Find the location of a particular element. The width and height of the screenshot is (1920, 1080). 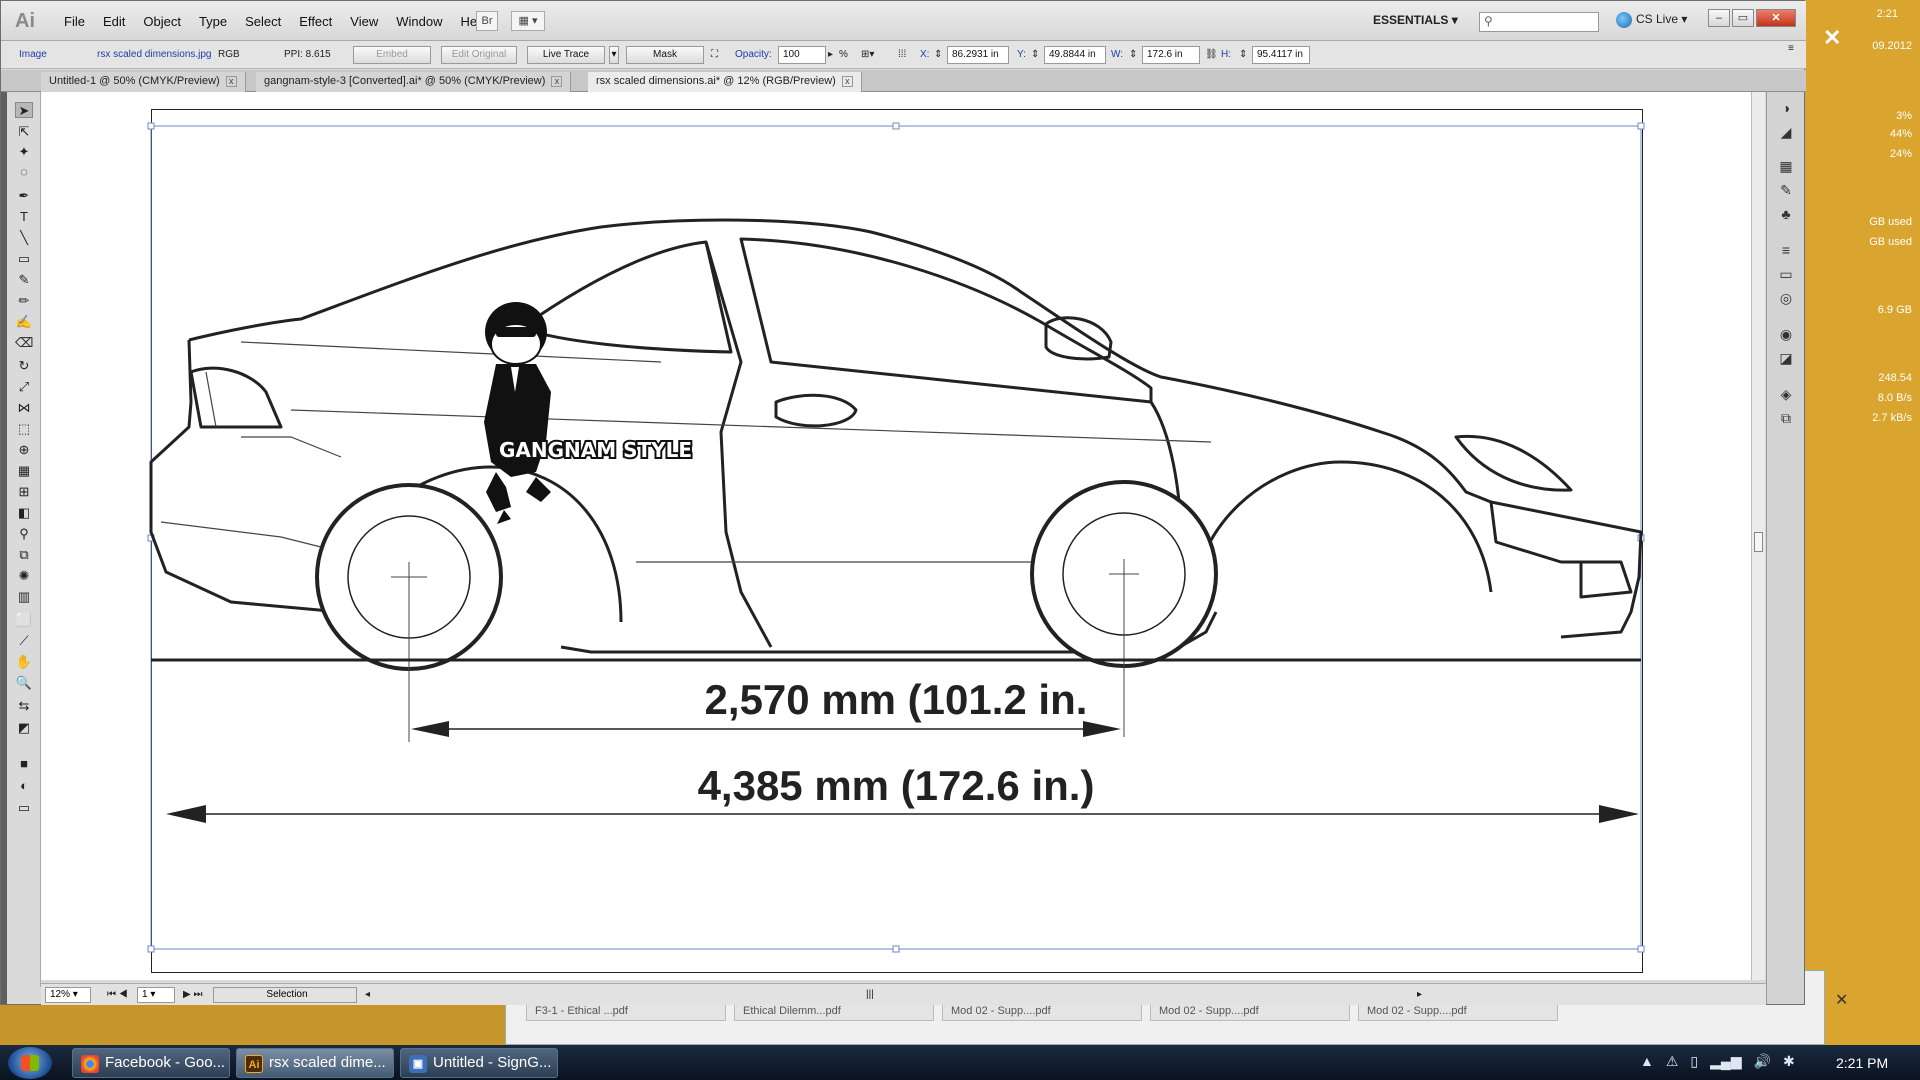

live-trace-button: Live Trace is located at coordinates (566, 55).